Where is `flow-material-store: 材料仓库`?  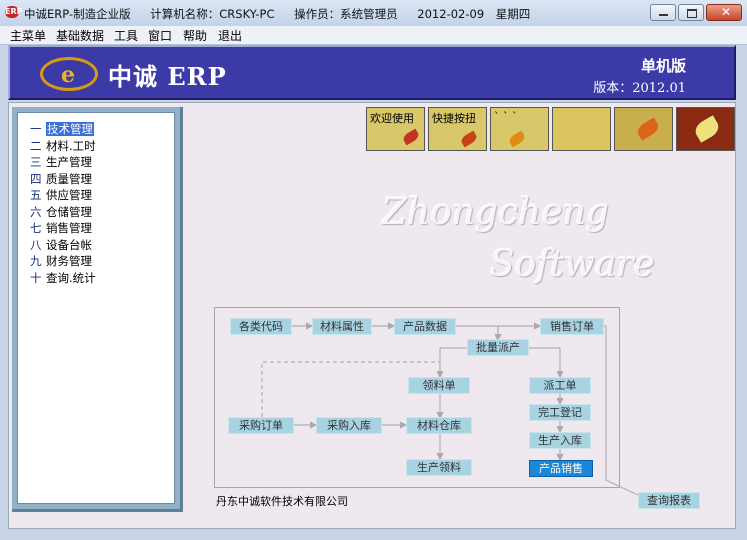
flow-material-store: 材料仓库 is located at coordinates (439, 425).